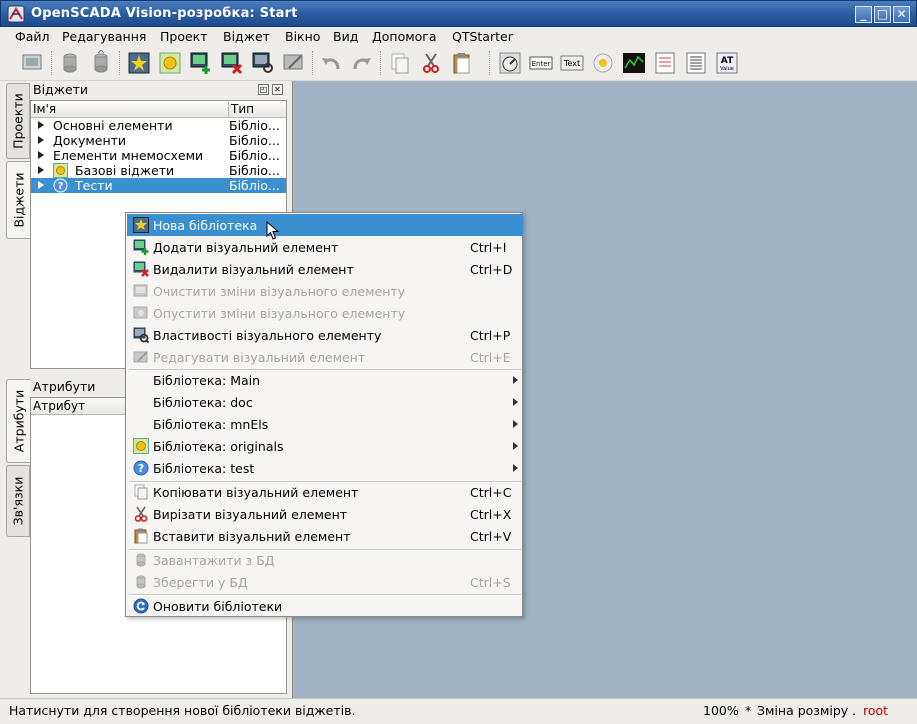  What do you see at coordinates (18, 200) in the screenshot?
I see `tab-widgets: Віджети` at bounding box center [18, 200].